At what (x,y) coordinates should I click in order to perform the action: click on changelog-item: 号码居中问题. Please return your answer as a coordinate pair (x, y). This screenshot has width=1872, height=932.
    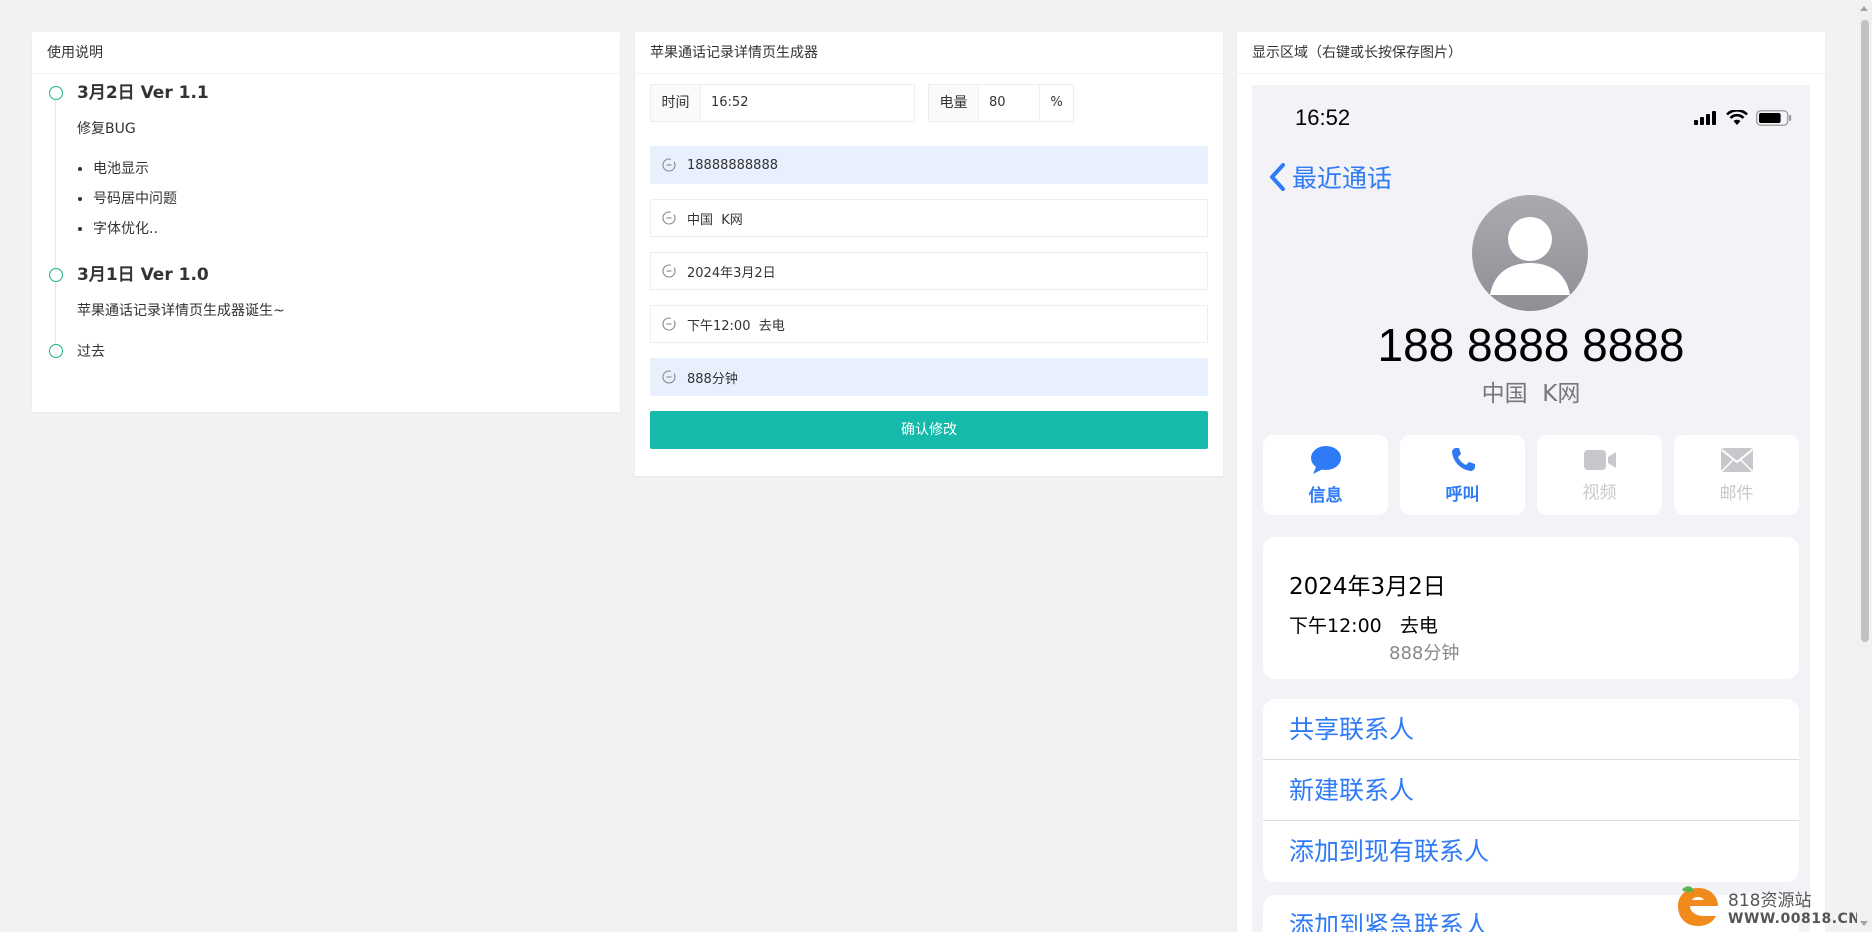
    Looking at the image, I should click on (356, 205).